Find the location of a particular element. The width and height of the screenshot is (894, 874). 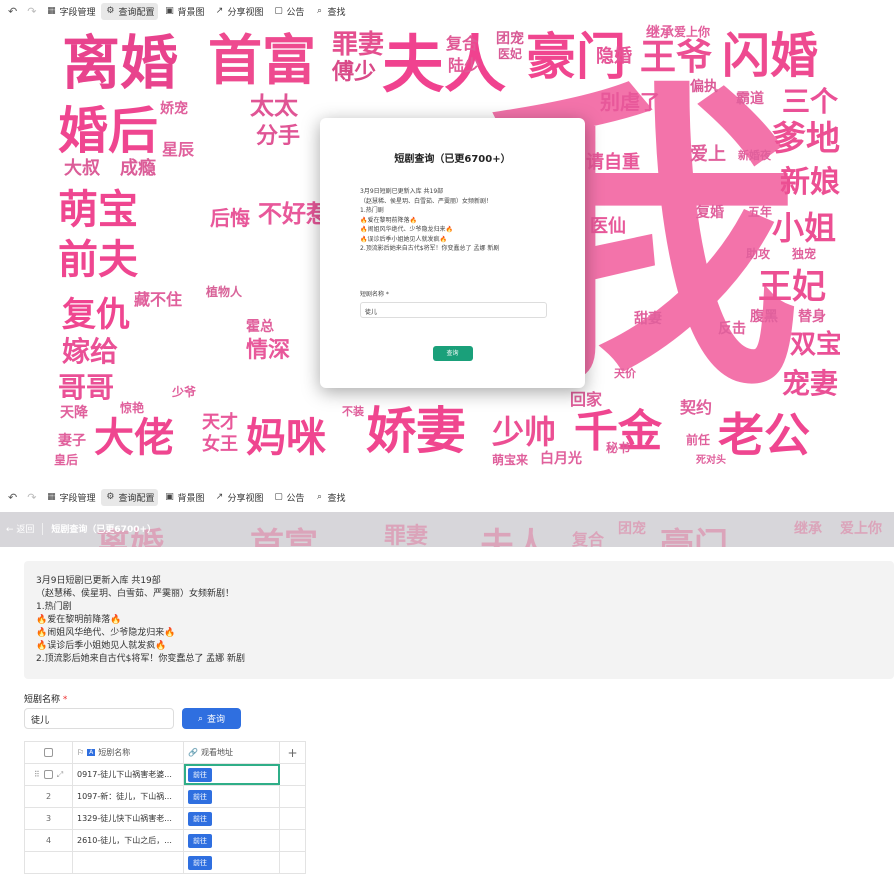

cloud-word: 哥哥 is located at coordinates (86, 387).